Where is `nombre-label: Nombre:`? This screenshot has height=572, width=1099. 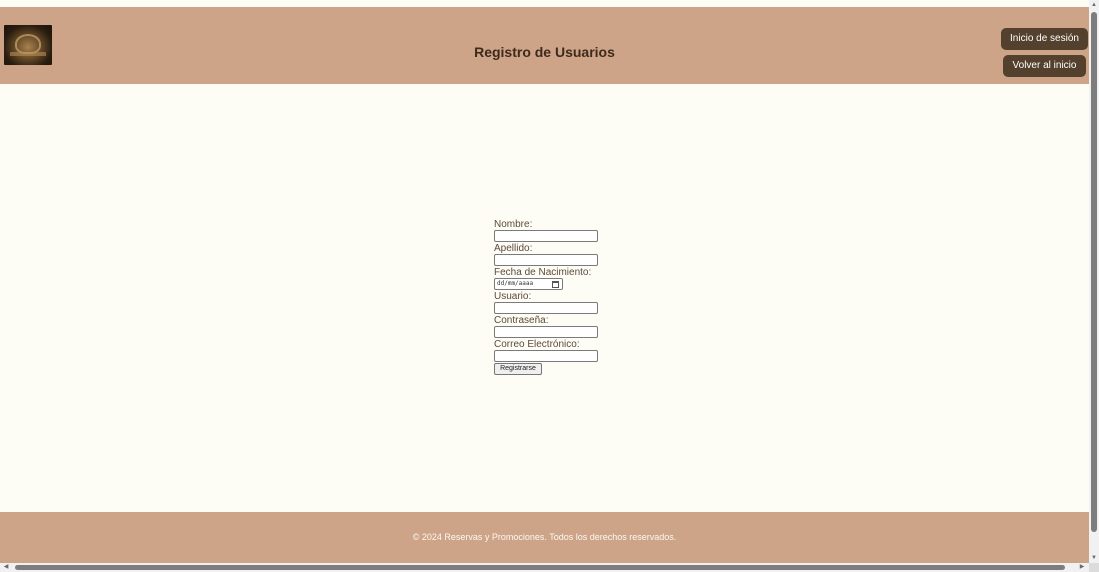
nombre-label: Nombre: is located at coordinates (513, 224).